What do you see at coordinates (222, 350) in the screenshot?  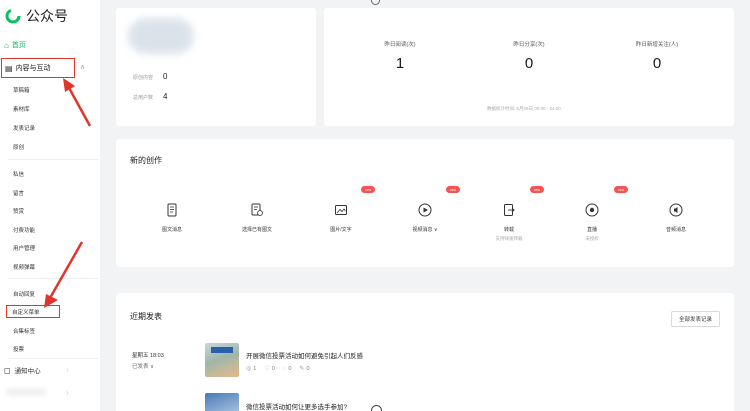 I see `thumbnail-tag` at bounding box center [222, 350].